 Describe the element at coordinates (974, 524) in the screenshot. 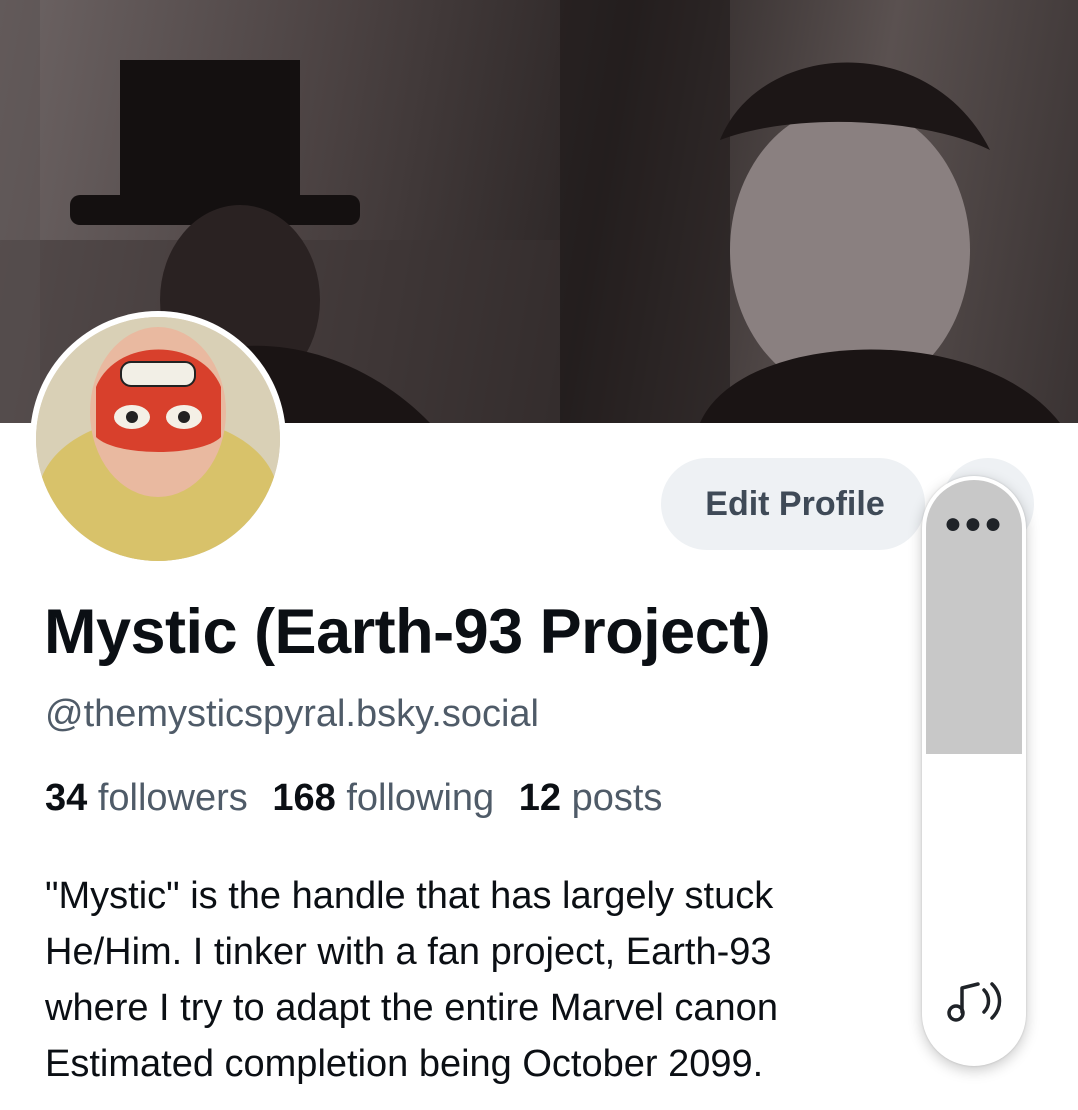

I see `ellipsis-icon: ●●●` at that location.